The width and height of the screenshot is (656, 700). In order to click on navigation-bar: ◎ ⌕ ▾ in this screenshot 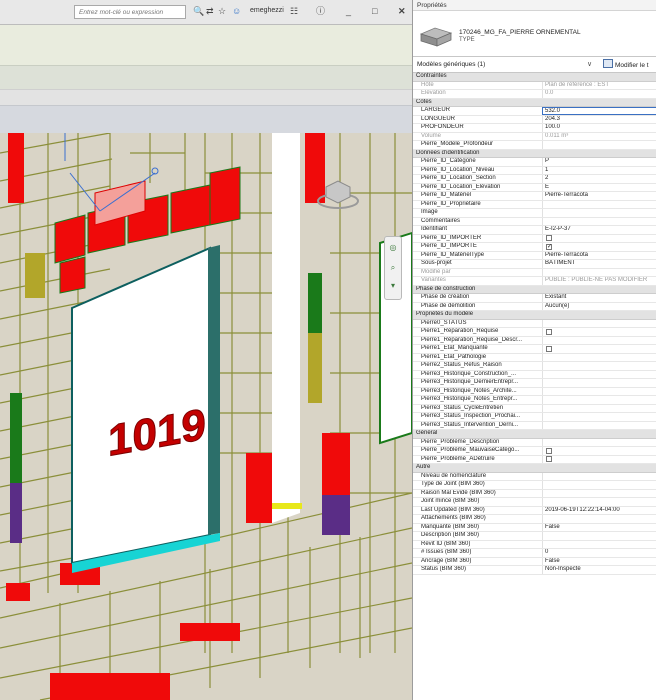, I will do `click(393, 268)`.